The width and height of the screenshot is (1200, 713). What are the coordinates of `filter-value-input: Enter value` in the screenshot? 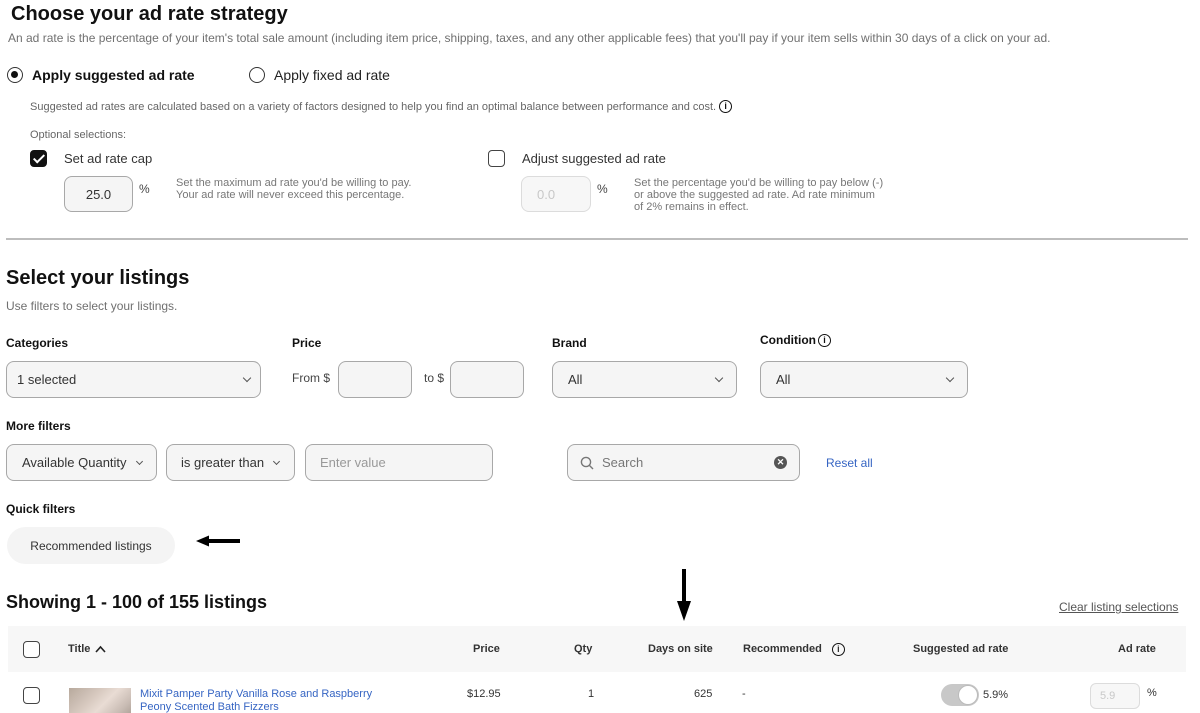 It's located at (399, 462).